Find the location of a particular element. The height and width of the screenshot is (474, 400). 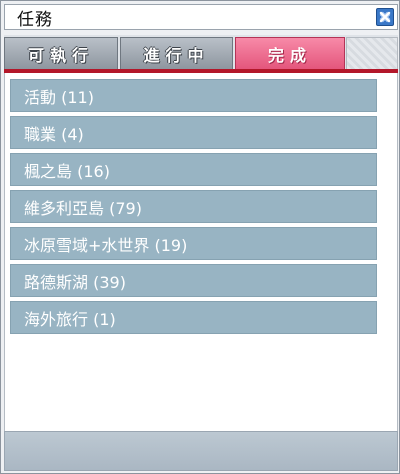

tab-completed: 完成 is located at coordinates (290, 53).